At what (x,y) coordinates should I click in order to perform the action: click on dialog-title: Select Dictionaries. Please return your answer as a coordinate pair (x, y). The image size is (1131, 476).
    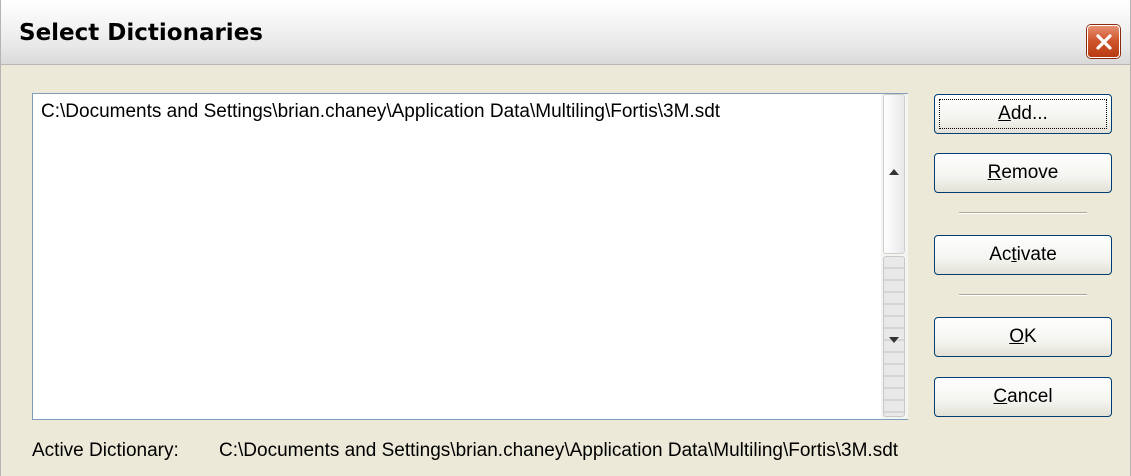
    Looking at the image, I should click on (141, 33).